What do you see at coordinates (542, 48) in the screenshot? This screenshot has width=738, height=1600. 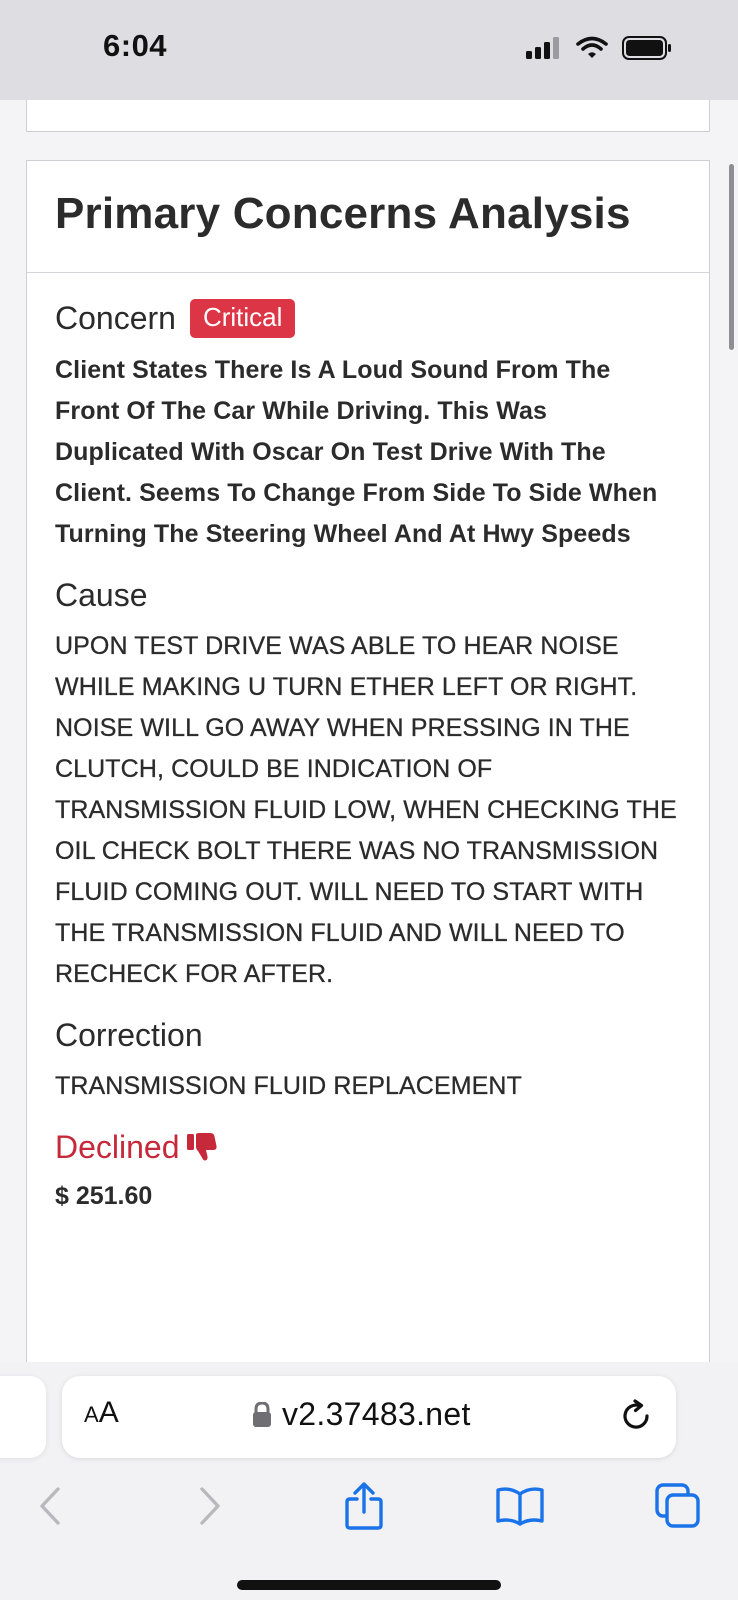 I see `cellular-signal-icon` at bounding box center [542, 48].